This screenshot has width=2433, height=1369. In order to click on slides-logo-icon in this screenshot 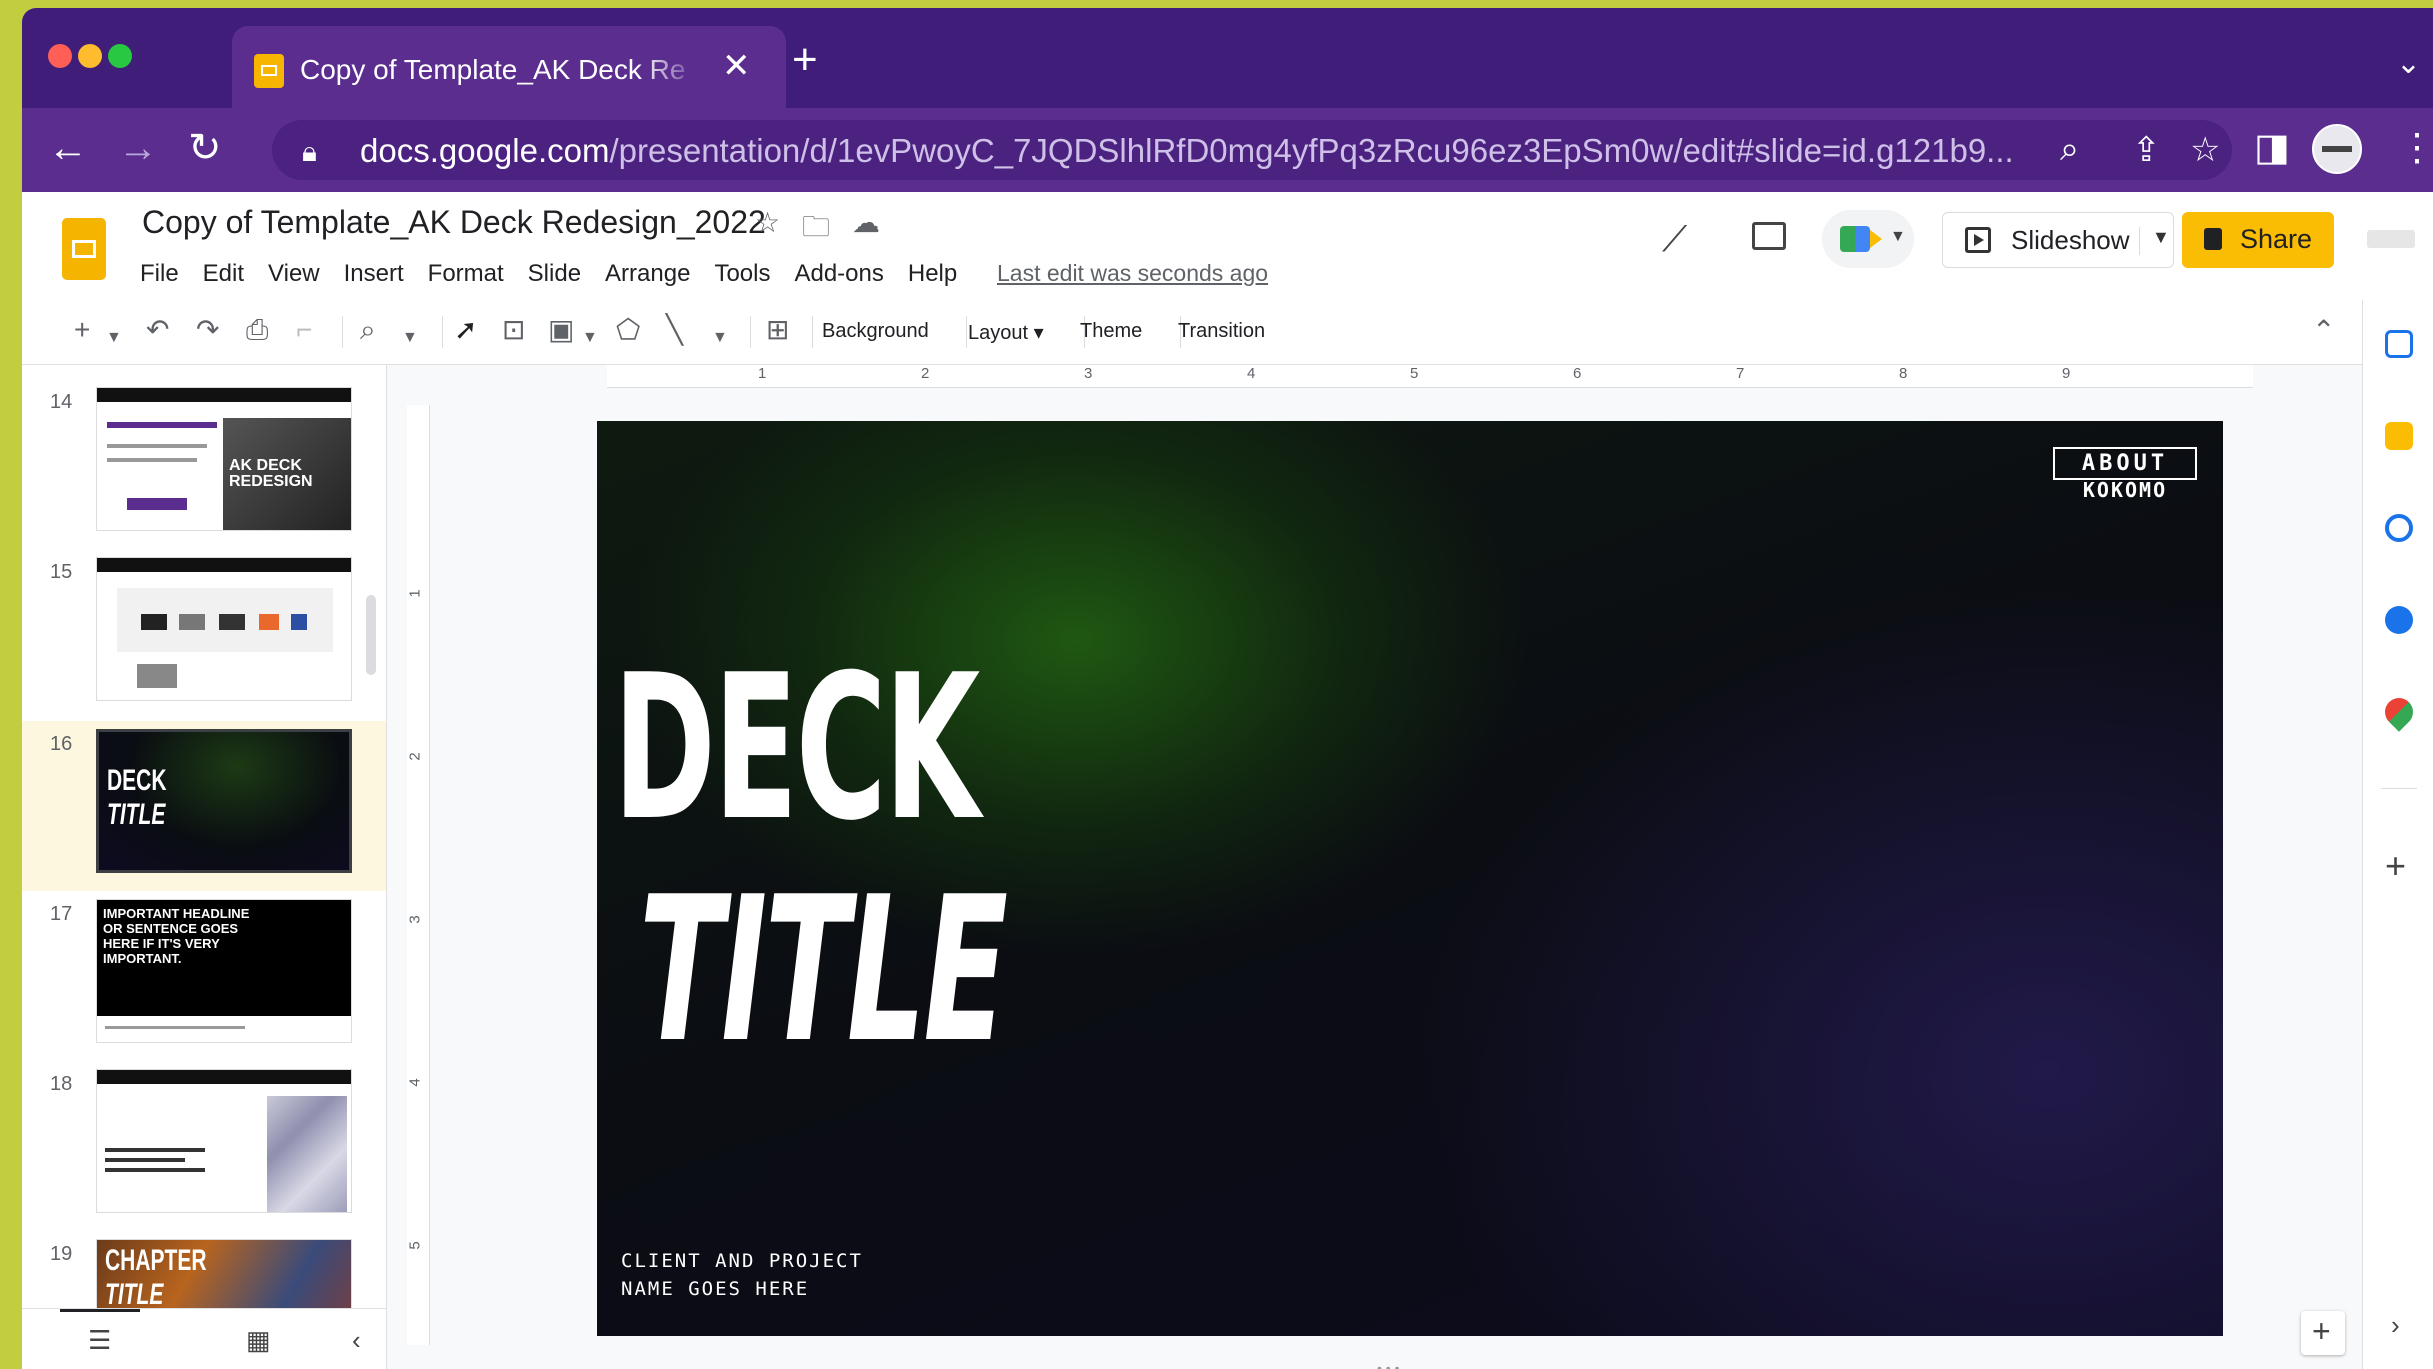, I will do `click(84, 249)`.